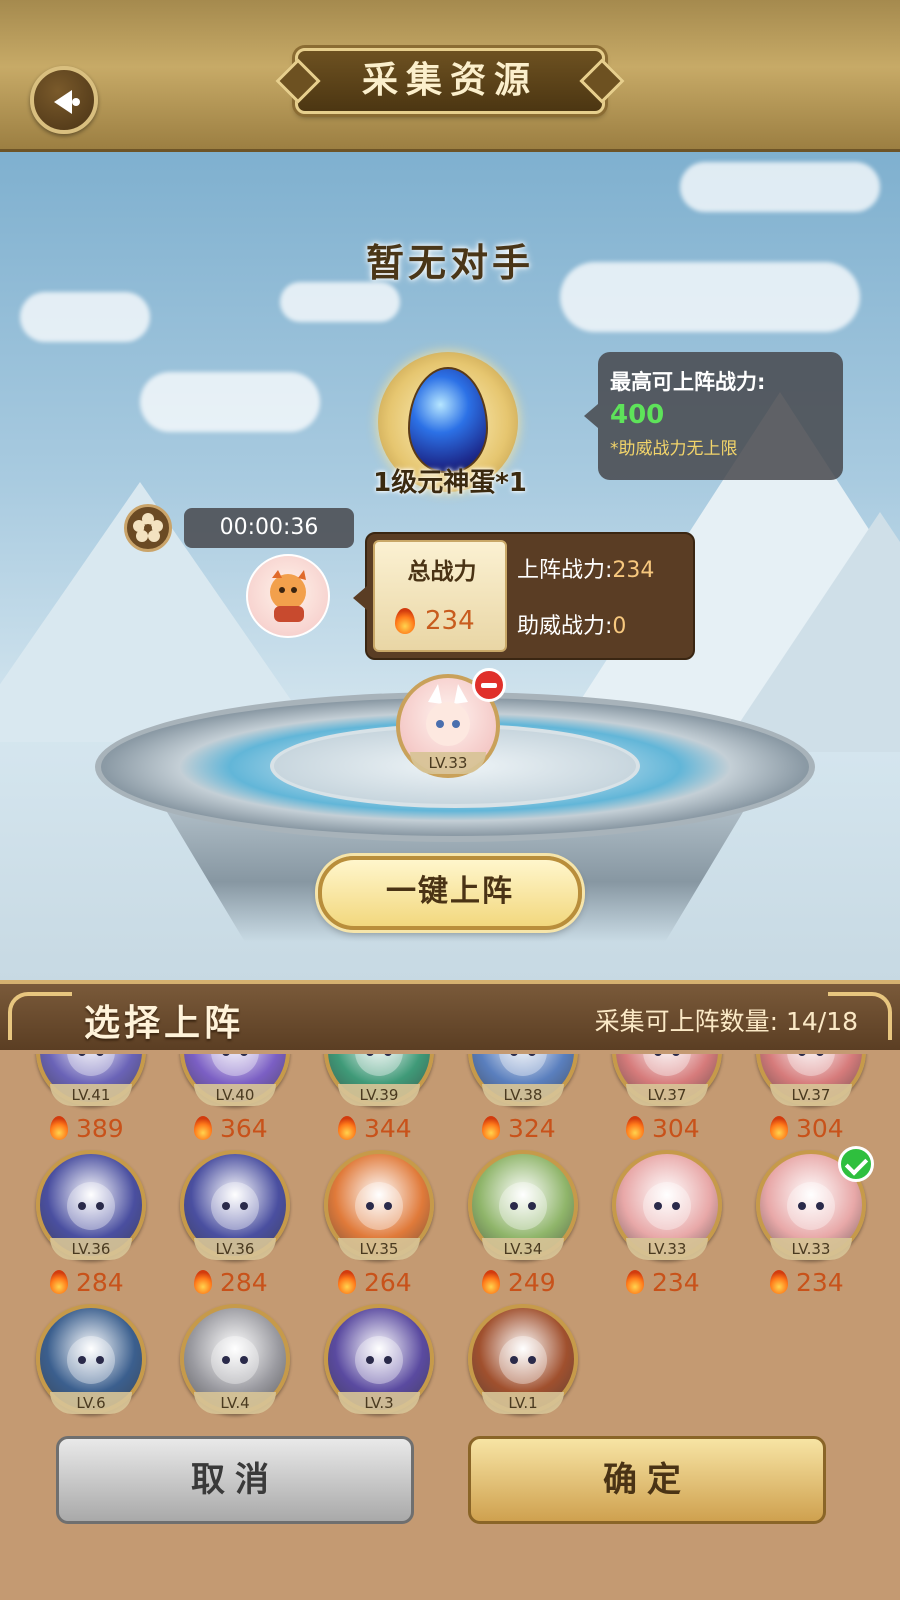 The image size is (900, 1600). What do you see at coordinates (288, 596) in the screenshot?
I see `player-avatar` at bounding box center [288, 596].